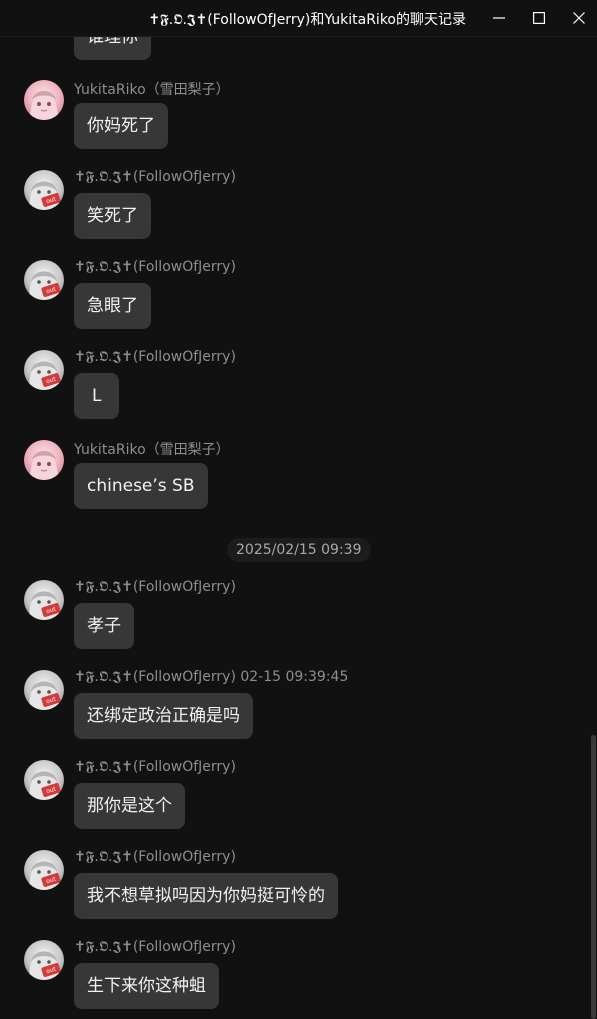 The image size is (597, 1019). Describe the element at coordinates (211, 677) in the screenshot. I see `sender-name: ✝𝕱.𝕺.𝕵✝(FollowOfJerry) 02-15 09:39:45` at that location.